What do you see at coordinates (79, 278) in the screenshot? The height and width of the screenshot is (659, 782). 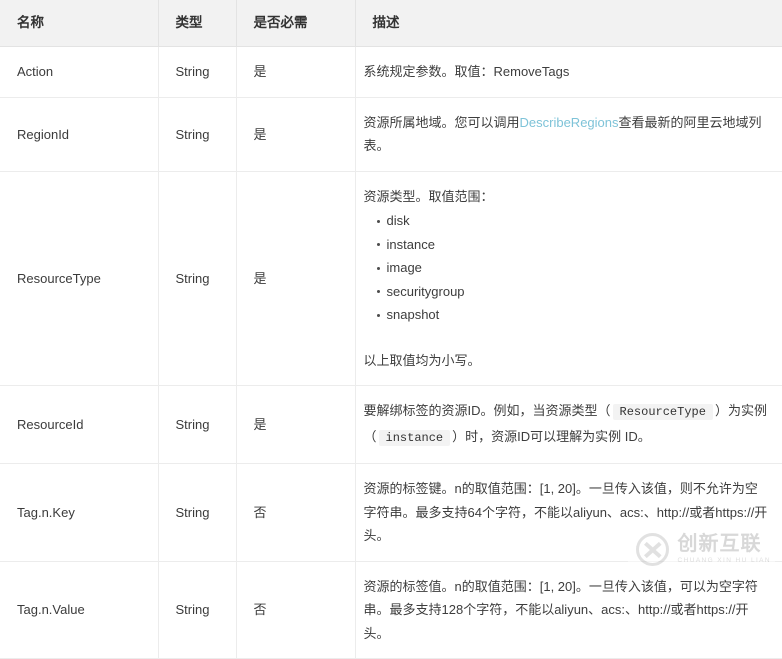 I see `parameter-name: ResourceType` at bounding box center [79, 278].